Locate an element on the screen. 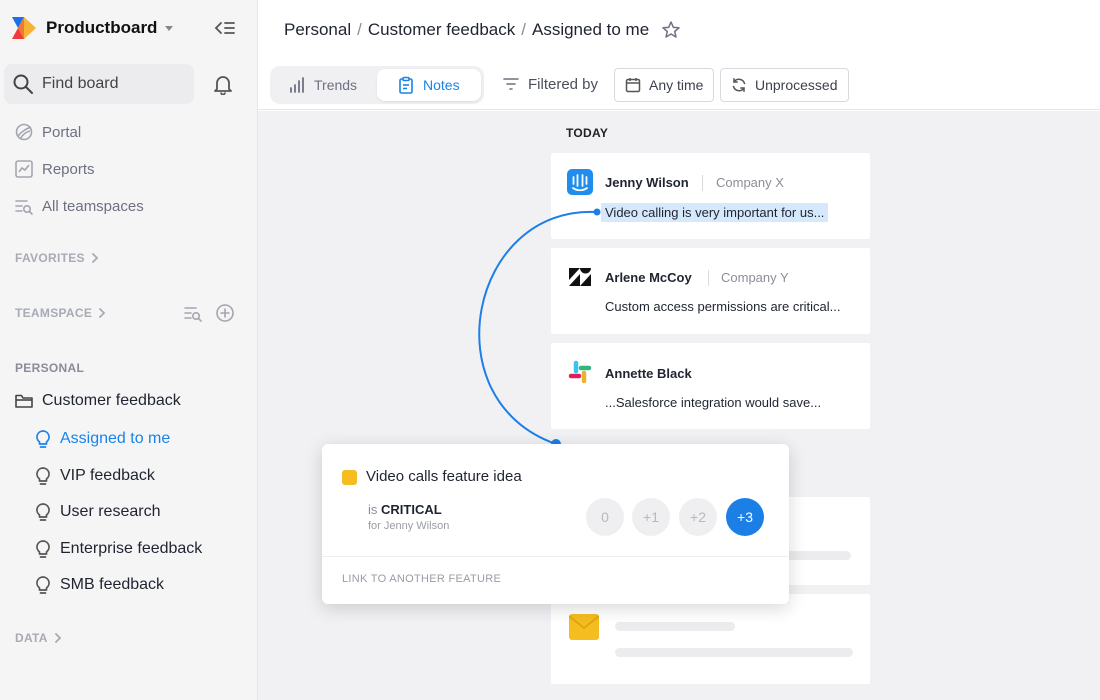  view-switcher: Trends Notes is located at coordinates (377, 85).